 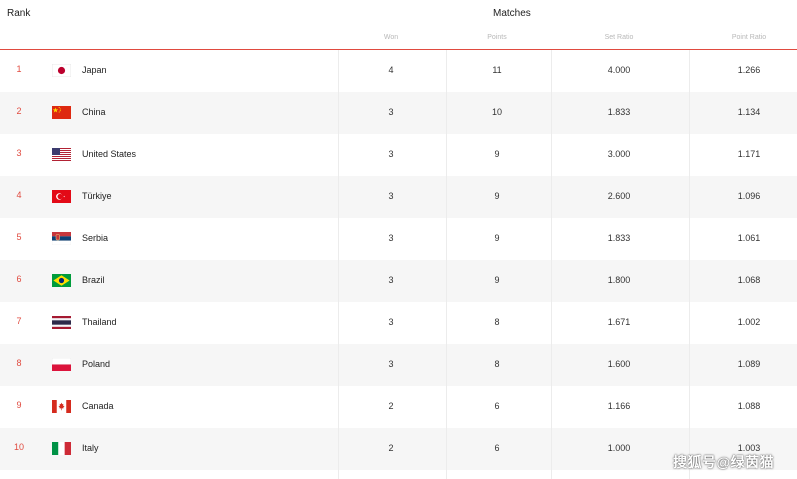 I want to click on china-flag-icon, so click(x=61, y=112).